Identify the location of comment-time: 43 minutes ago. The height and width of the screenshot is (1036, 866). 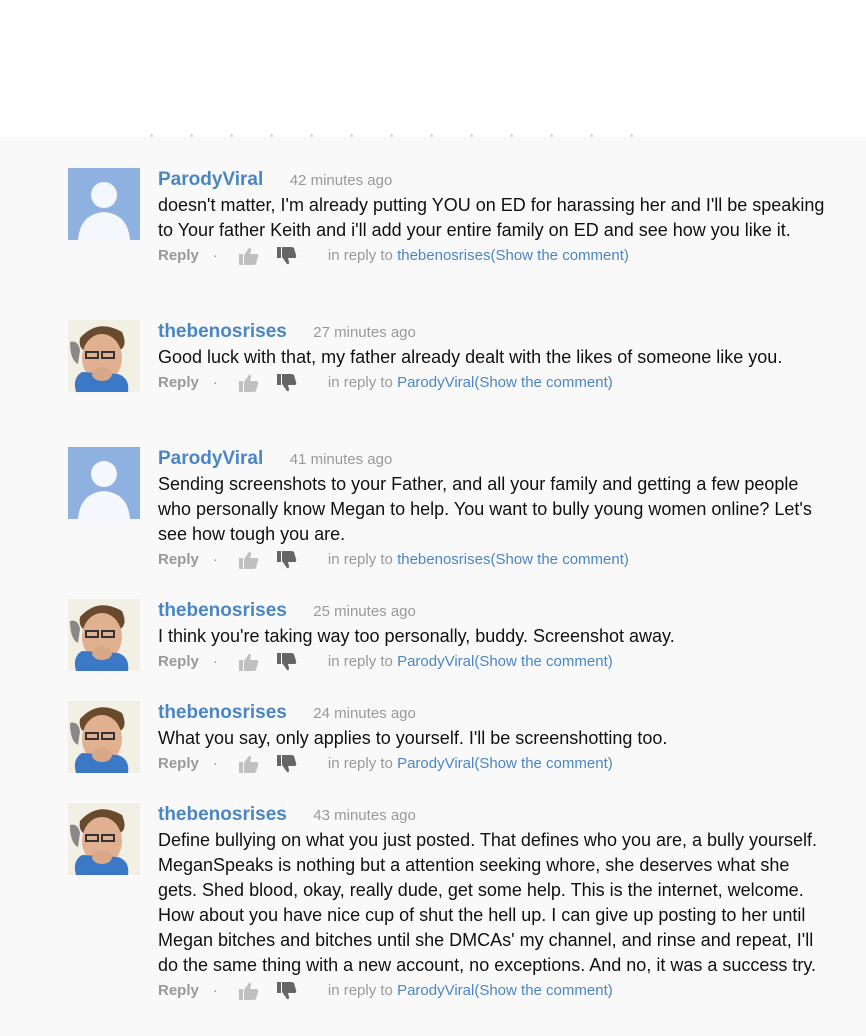
(364, 815).